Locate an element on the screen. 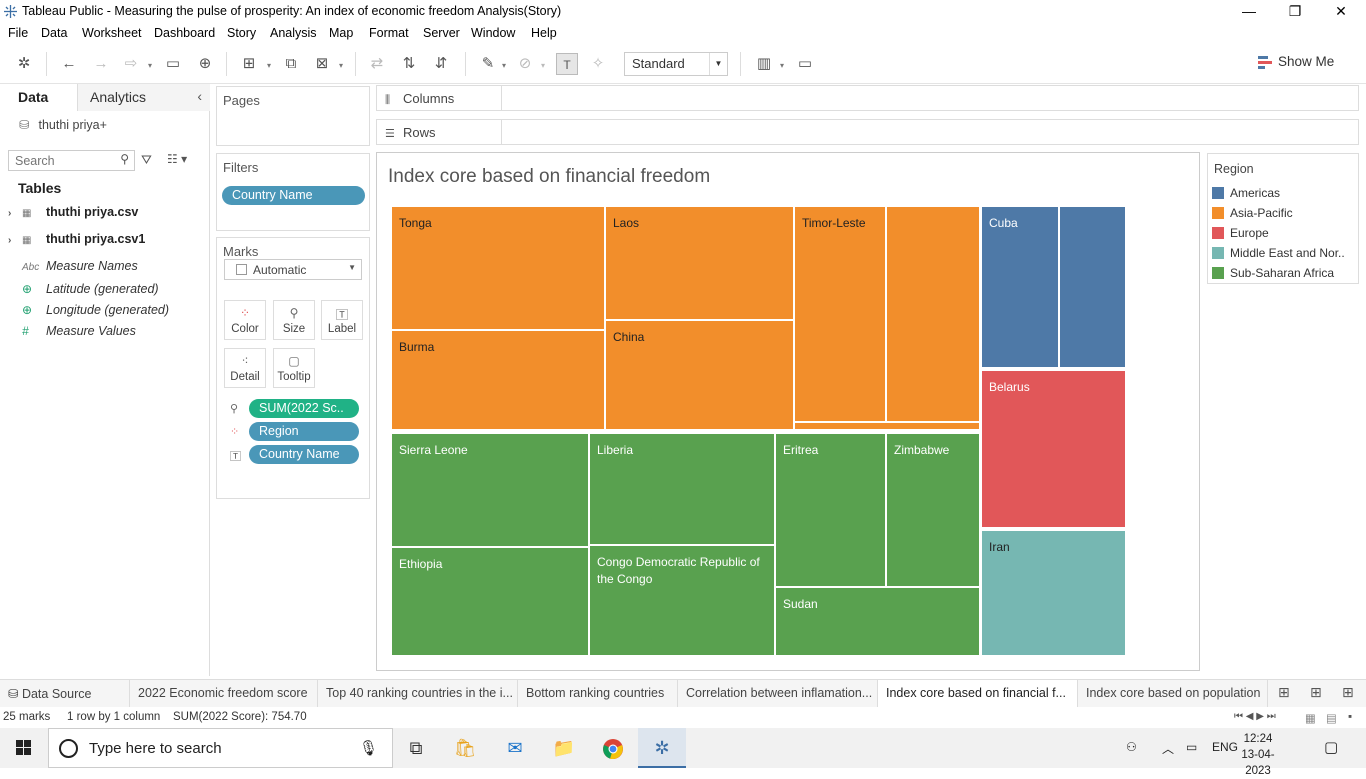 This screenshot has width=1366, height=779. new-worksheet-dropdown-icon: ▾ is located at coordinates (269, 65).